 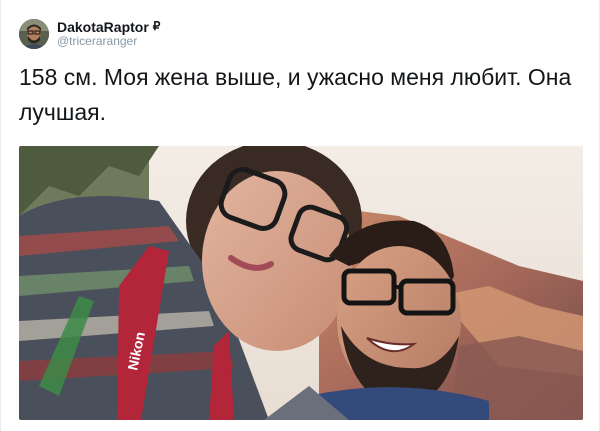 I want to click on tweet-header: DakotaRaptor ₽ @triceraranger, so click(x=89, y=34).